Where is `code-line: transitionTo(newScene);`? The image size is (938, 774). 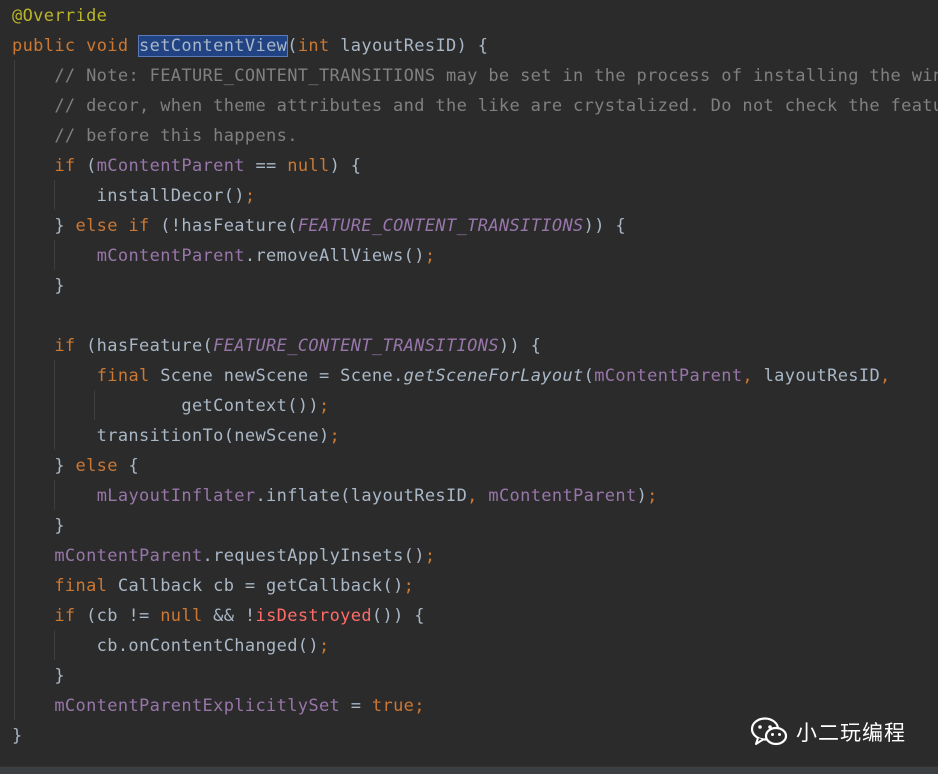 code-line: transitionTo(newScene); is located at coordinates (176, 436).